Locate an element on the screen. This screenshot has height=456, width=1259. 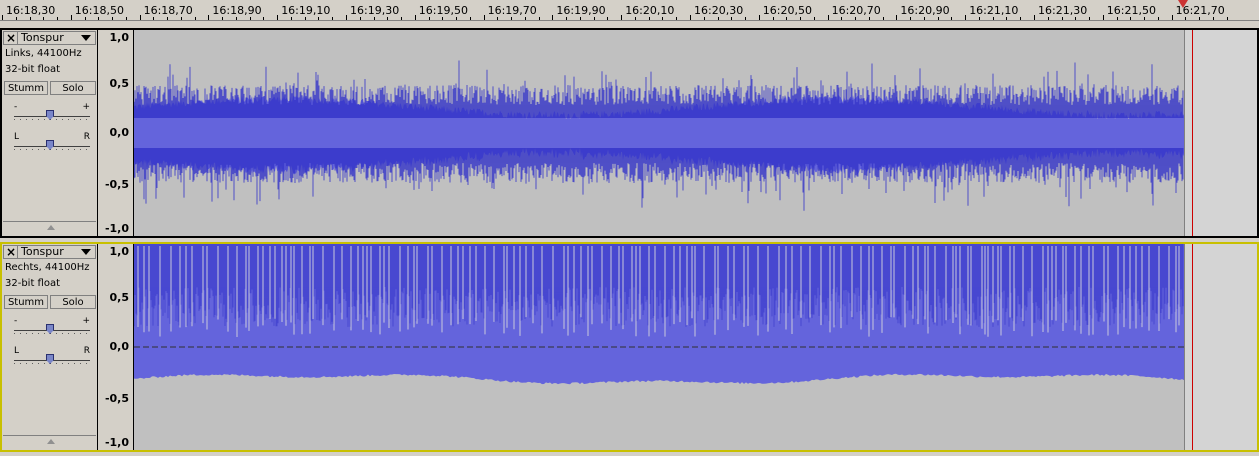
scale-label: 1,0 is located at coordinates (119, 37).